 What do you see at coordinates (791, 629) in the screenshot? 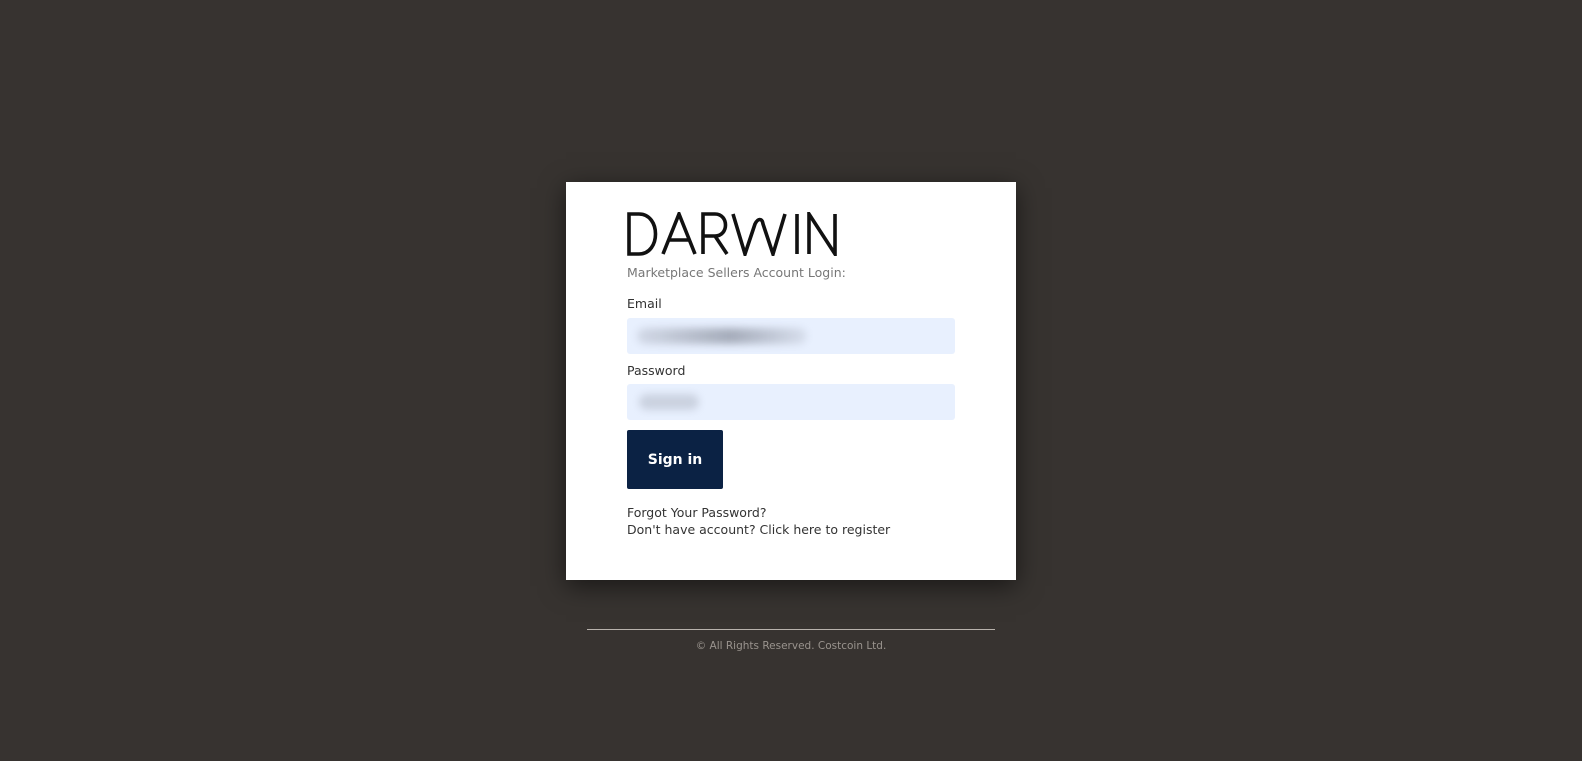
I see `footer-divider` at bounding box center [791, 629].